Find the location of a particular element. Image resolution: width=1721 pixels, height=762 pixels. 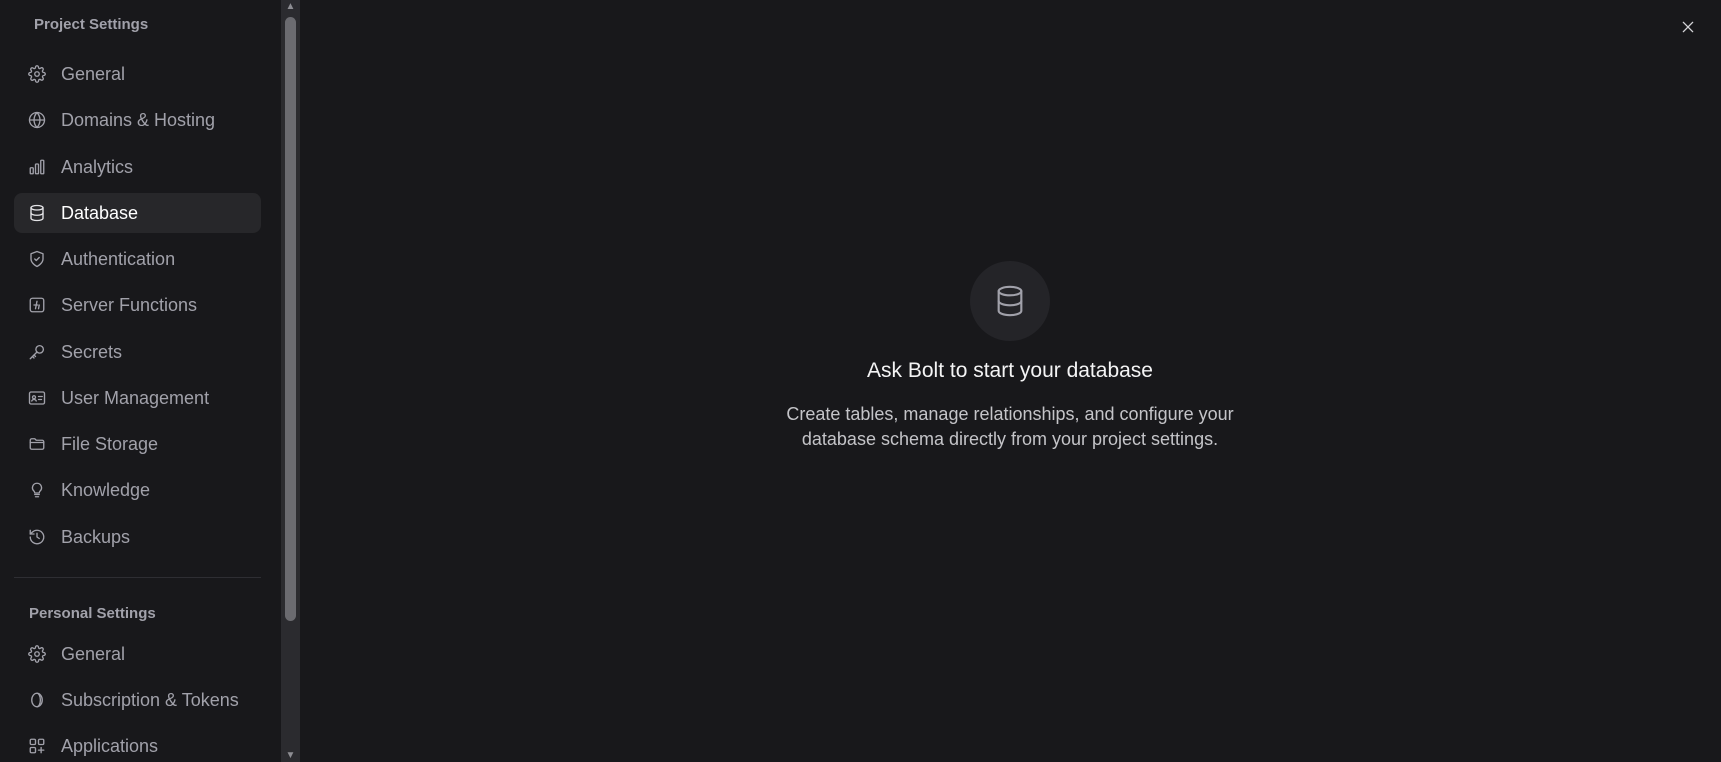

sidebar-item-analytics: Analytics is located at coordinates (137, 167).